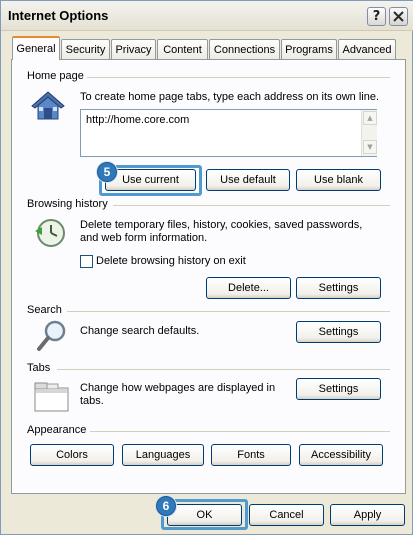  Describe the element at coordinates (251, 455) in the screenshot. I see `fonts-button: Fonts` at that location.